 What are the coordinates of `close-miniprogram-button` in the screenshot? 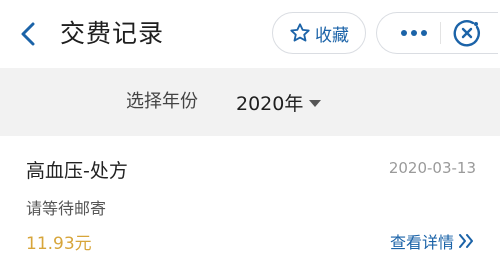 It's located at (467, 33).